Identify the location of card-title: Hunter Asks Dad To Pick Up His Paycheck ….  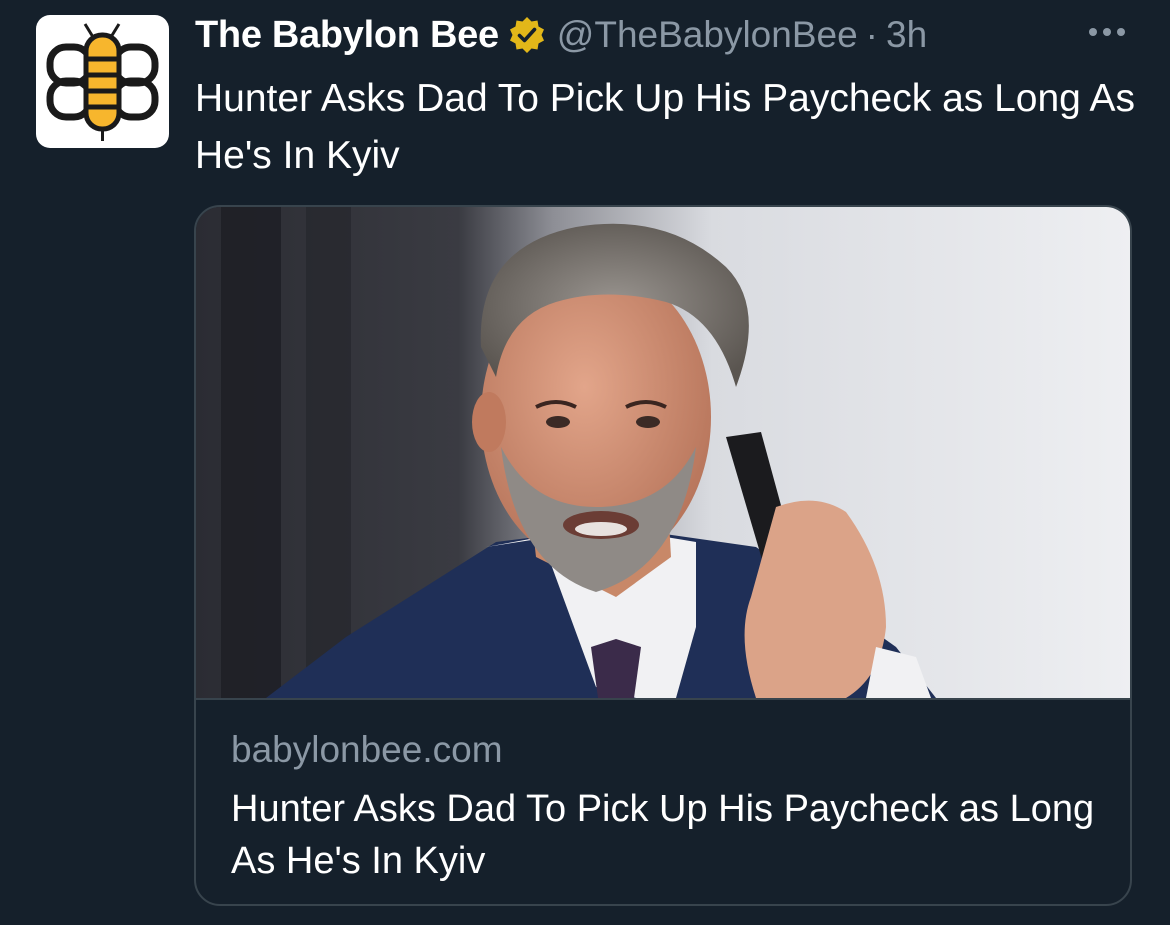
(663, 835).